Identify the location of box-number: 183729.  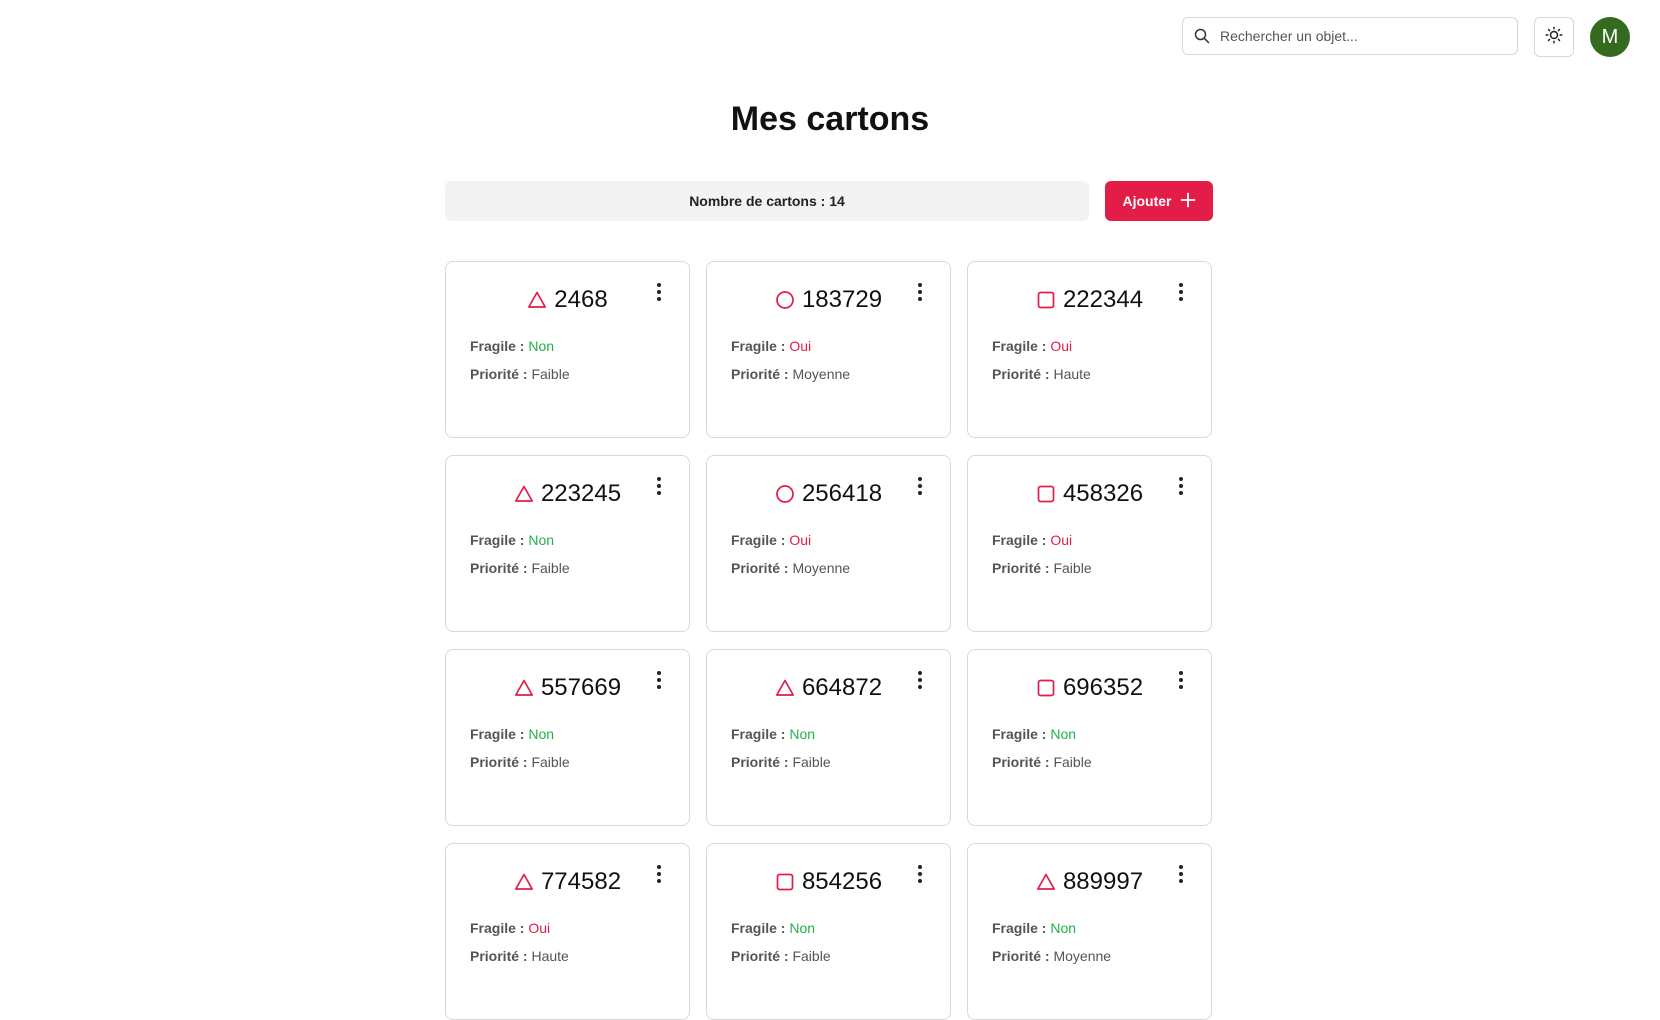
(842, 299).